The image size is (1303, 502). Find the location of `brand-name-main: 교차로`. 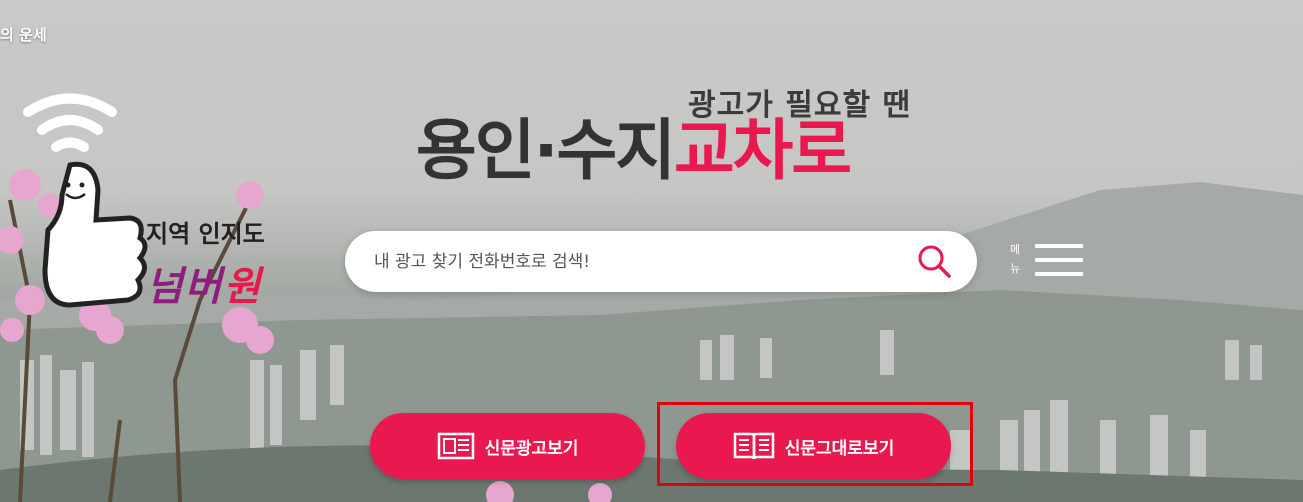

brand-name-main: 교차로 is located at coordinates (762, 150).